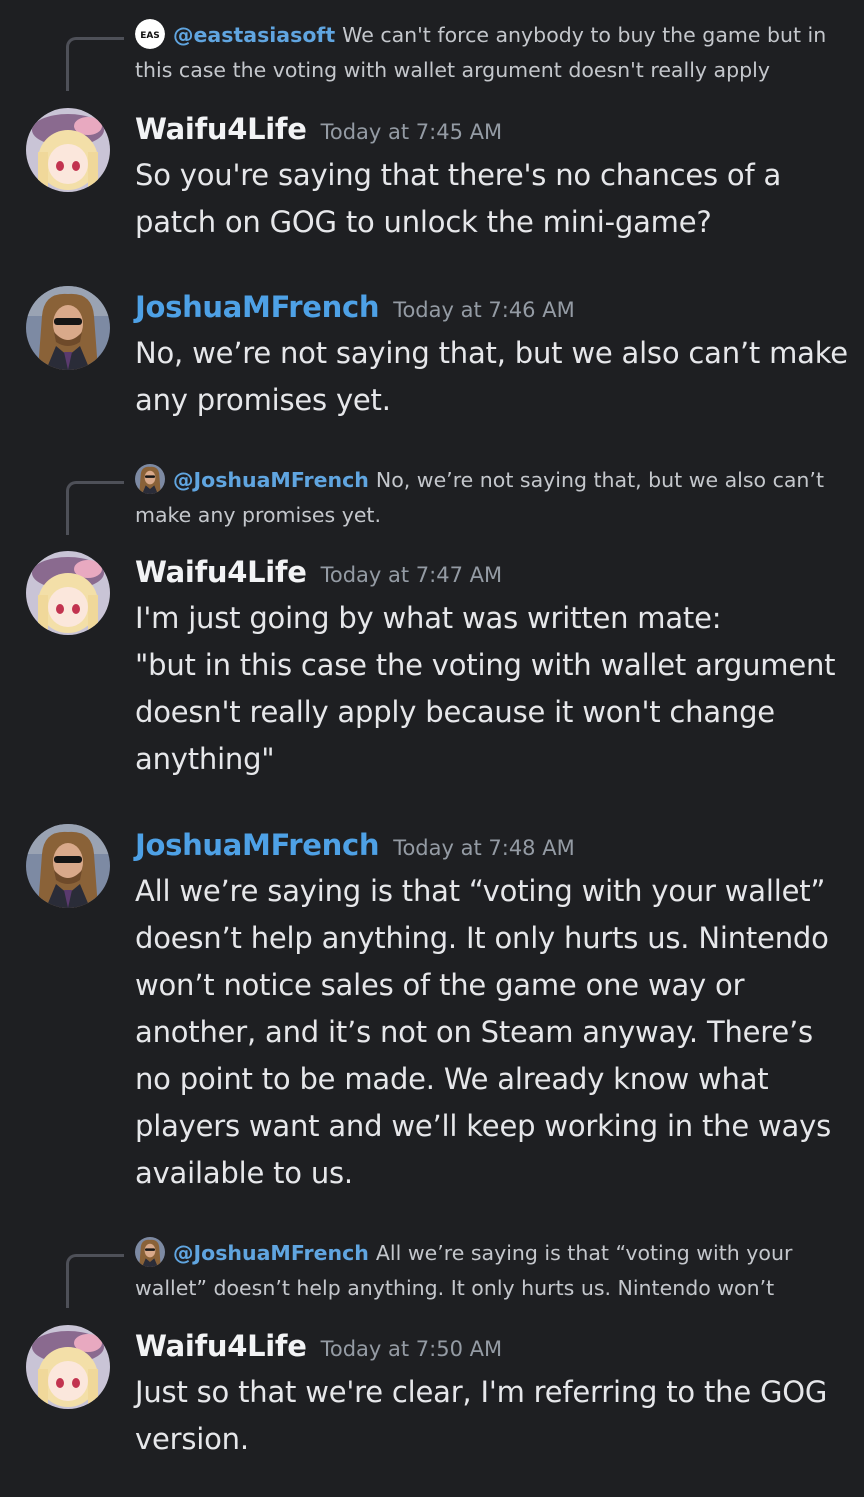 Image resolution: width=864 pixels, height=1497 pixels. Describe the element at coordinates (484, 848) in the screenshot. I see `timestamp: Today at 7:48 AM` at that location.